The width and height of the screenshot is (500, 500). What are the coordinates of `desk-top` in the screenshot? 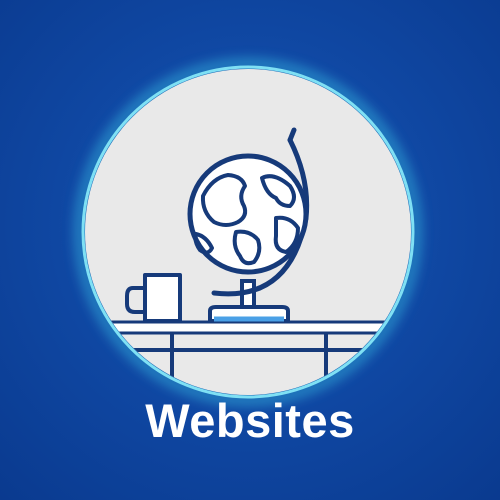 It's located at (248, 327).